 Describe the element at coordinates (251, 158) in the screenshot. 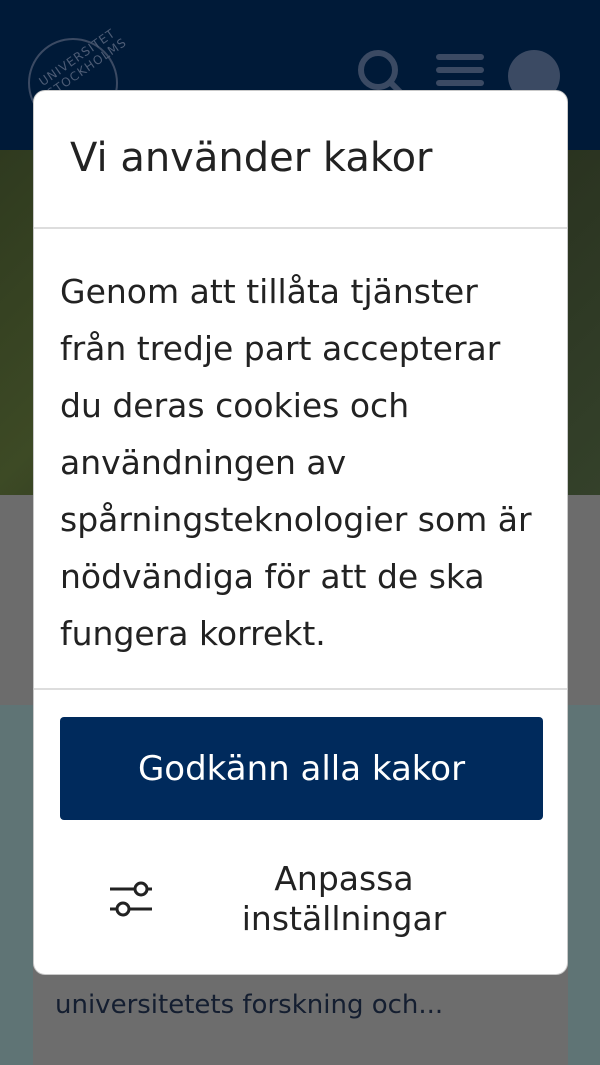

I see `dialog-title: Vi använder kakor` at that location.